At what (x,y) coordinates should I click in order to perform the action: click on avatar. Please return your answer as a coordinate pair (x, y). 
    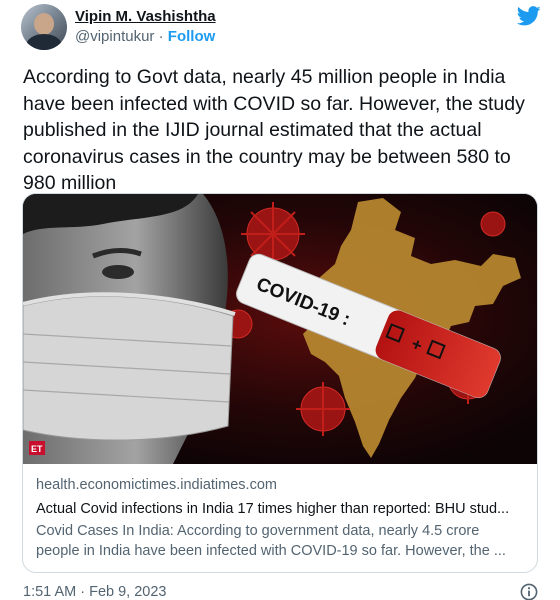
    Looking at the image, I should click on (44, 27).